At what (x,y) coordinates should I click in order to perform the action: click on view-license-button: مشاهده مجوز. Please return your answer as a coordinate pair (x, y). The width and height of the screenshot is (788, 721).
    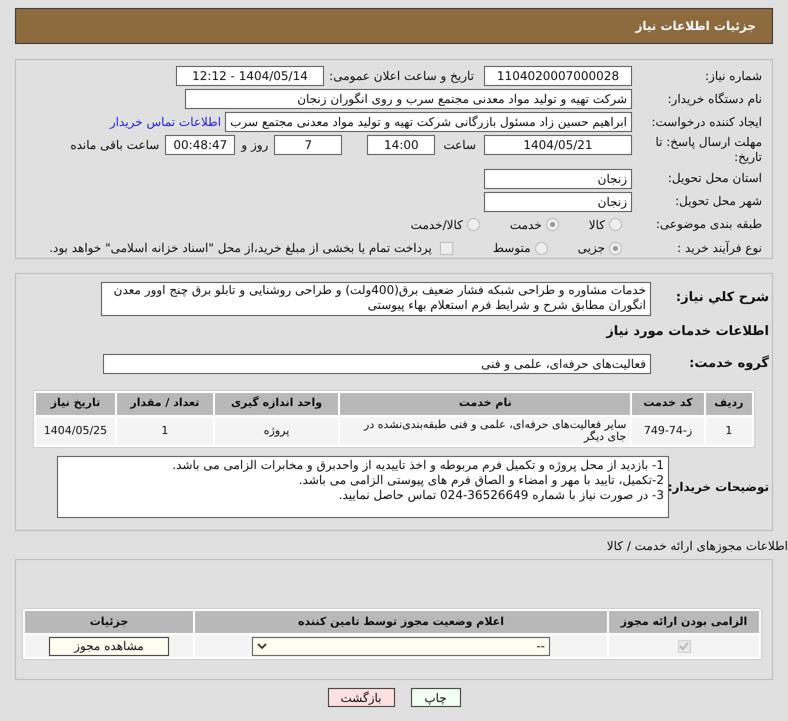
    Looking at the image, I should click on (109, 646).